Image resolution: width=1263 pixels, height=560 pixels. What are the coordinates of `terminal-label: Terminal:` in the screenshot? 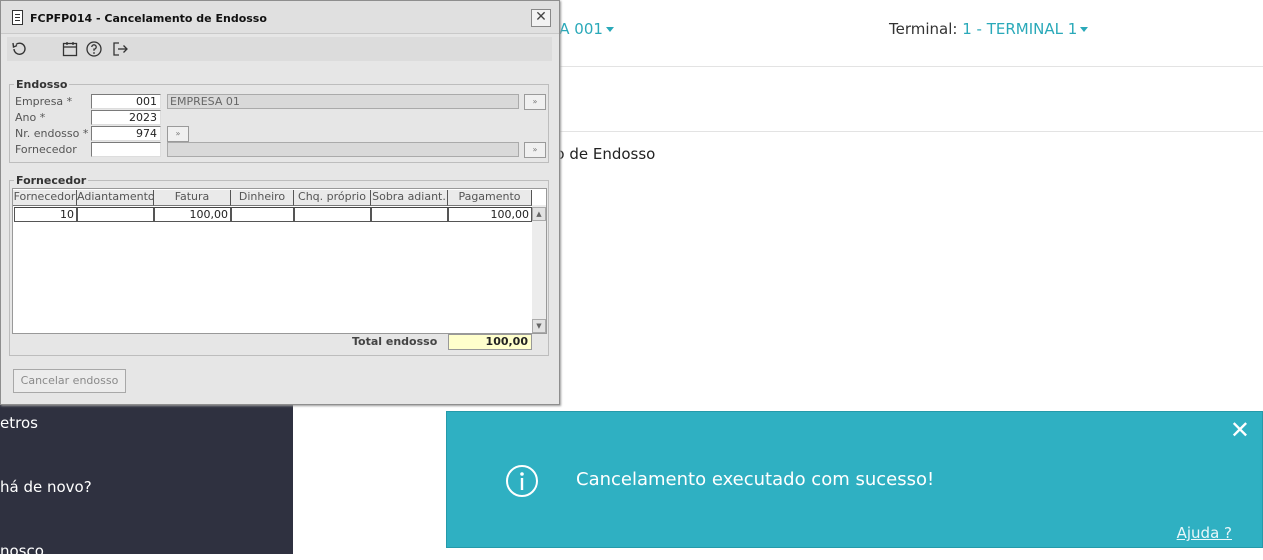 It's located at (923, 29).